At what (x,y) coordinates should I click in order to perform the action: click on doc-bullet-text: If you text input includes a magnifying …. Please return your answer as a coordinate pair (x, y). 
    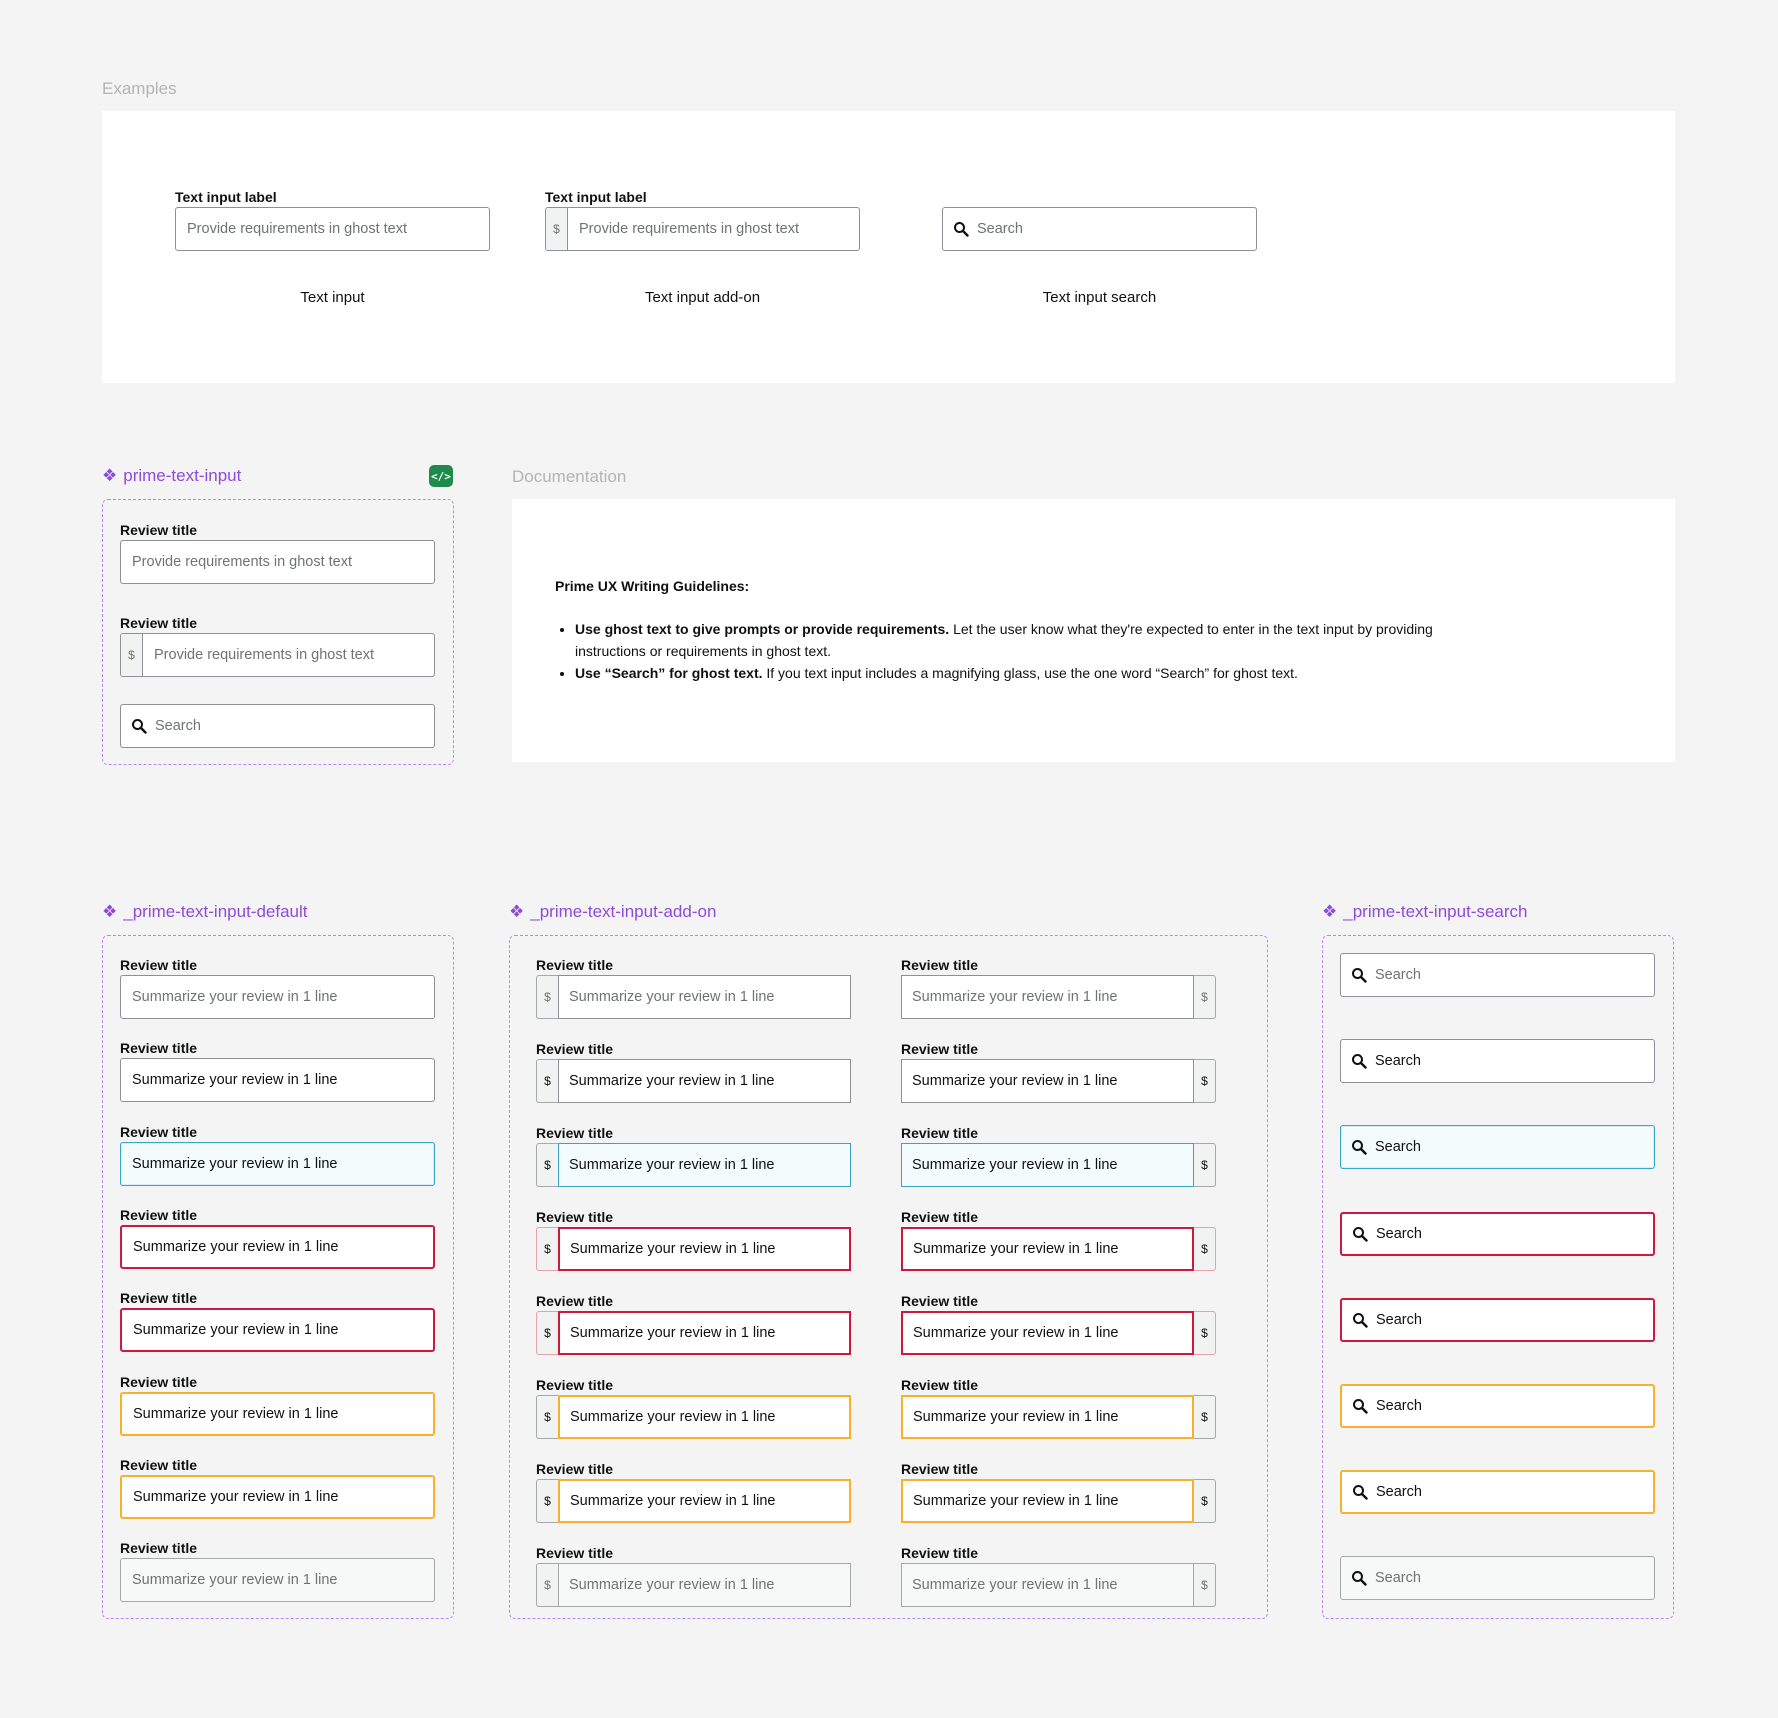
    Looking at the image, I should click on (1030, 673).